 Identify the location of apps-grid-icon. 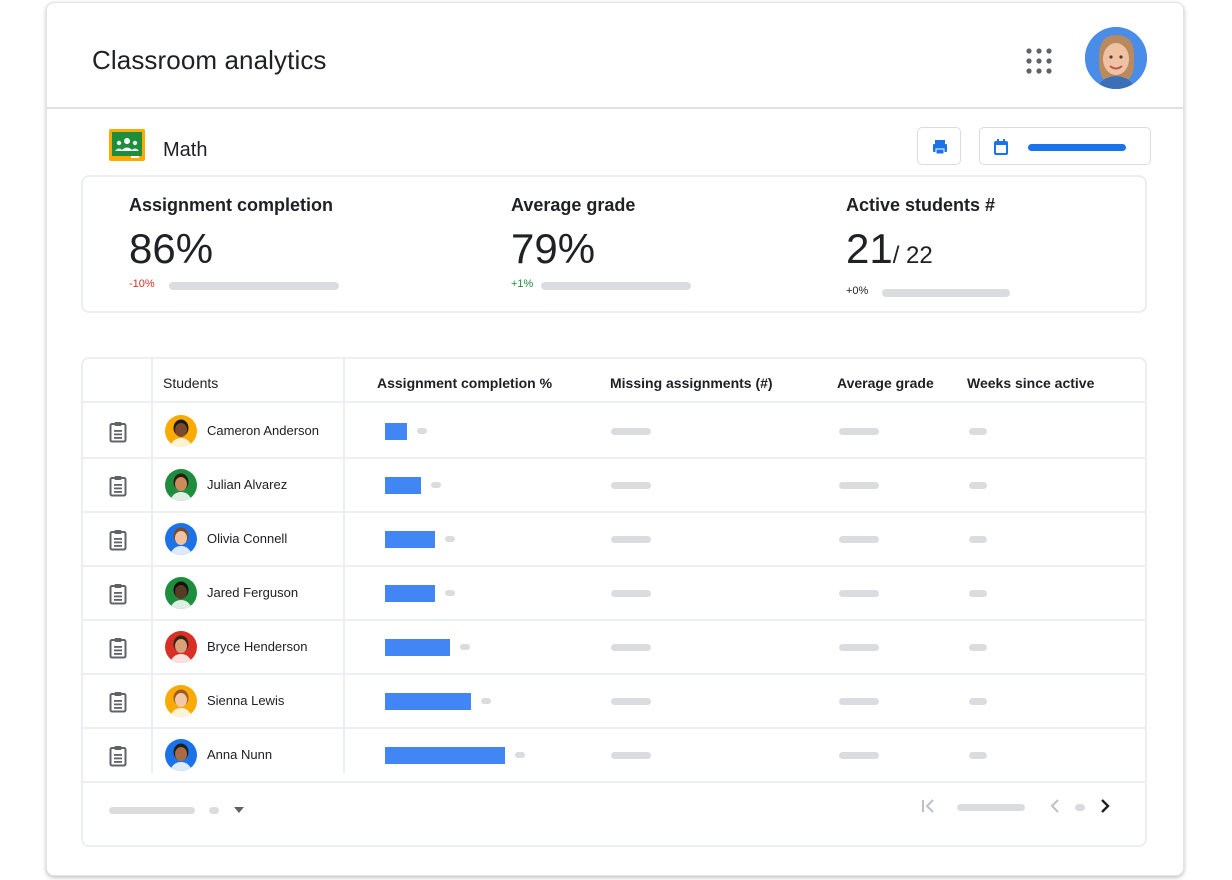
(1039, 61).